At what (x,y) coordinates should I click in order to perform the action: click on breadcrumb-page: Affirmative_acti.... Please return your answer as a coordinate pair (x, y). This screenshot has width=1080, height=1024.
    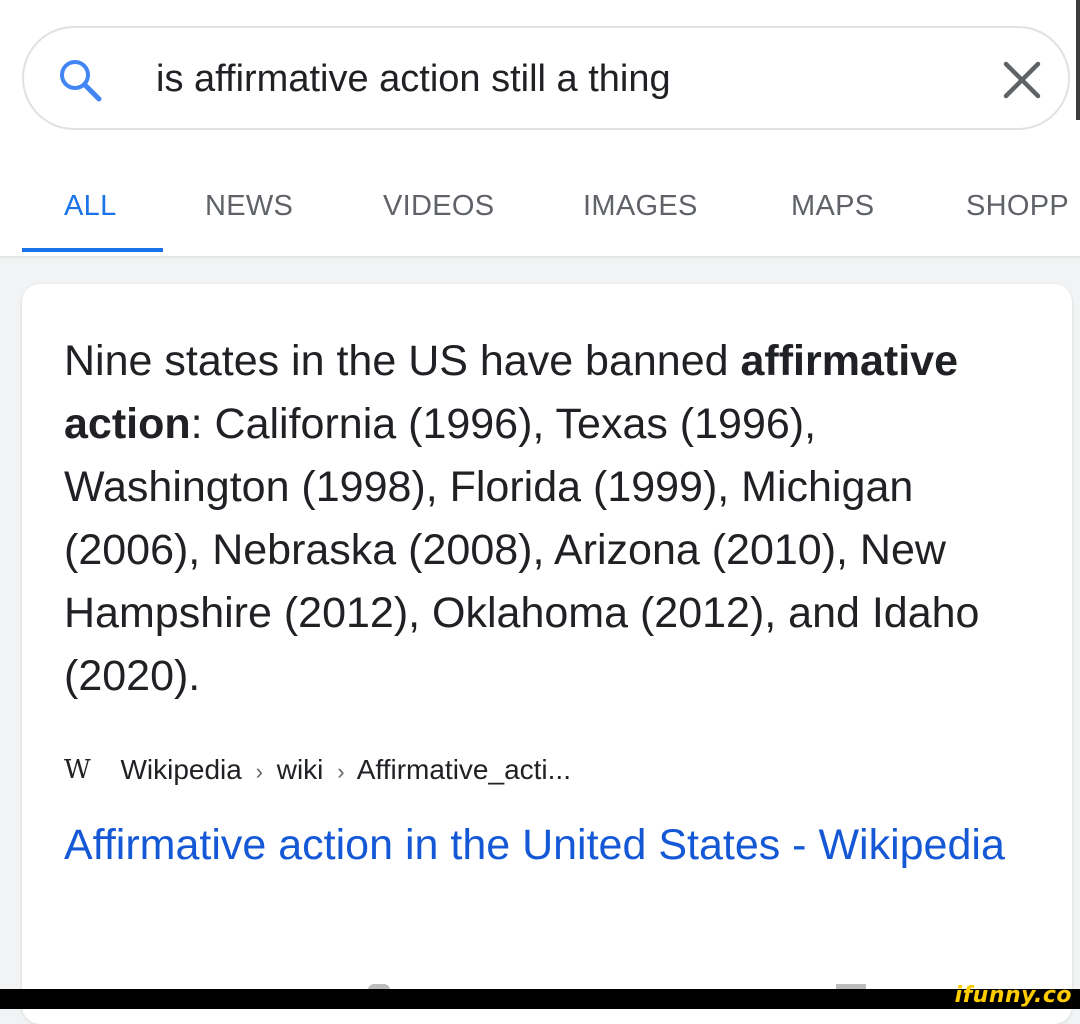
    Looking at the image, I should click on (463, 769).